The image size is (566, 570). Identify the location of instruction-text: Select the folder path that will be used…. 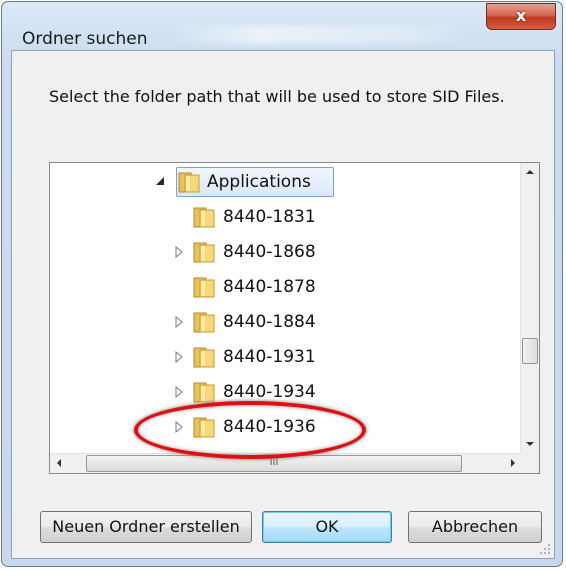
(277, 96).